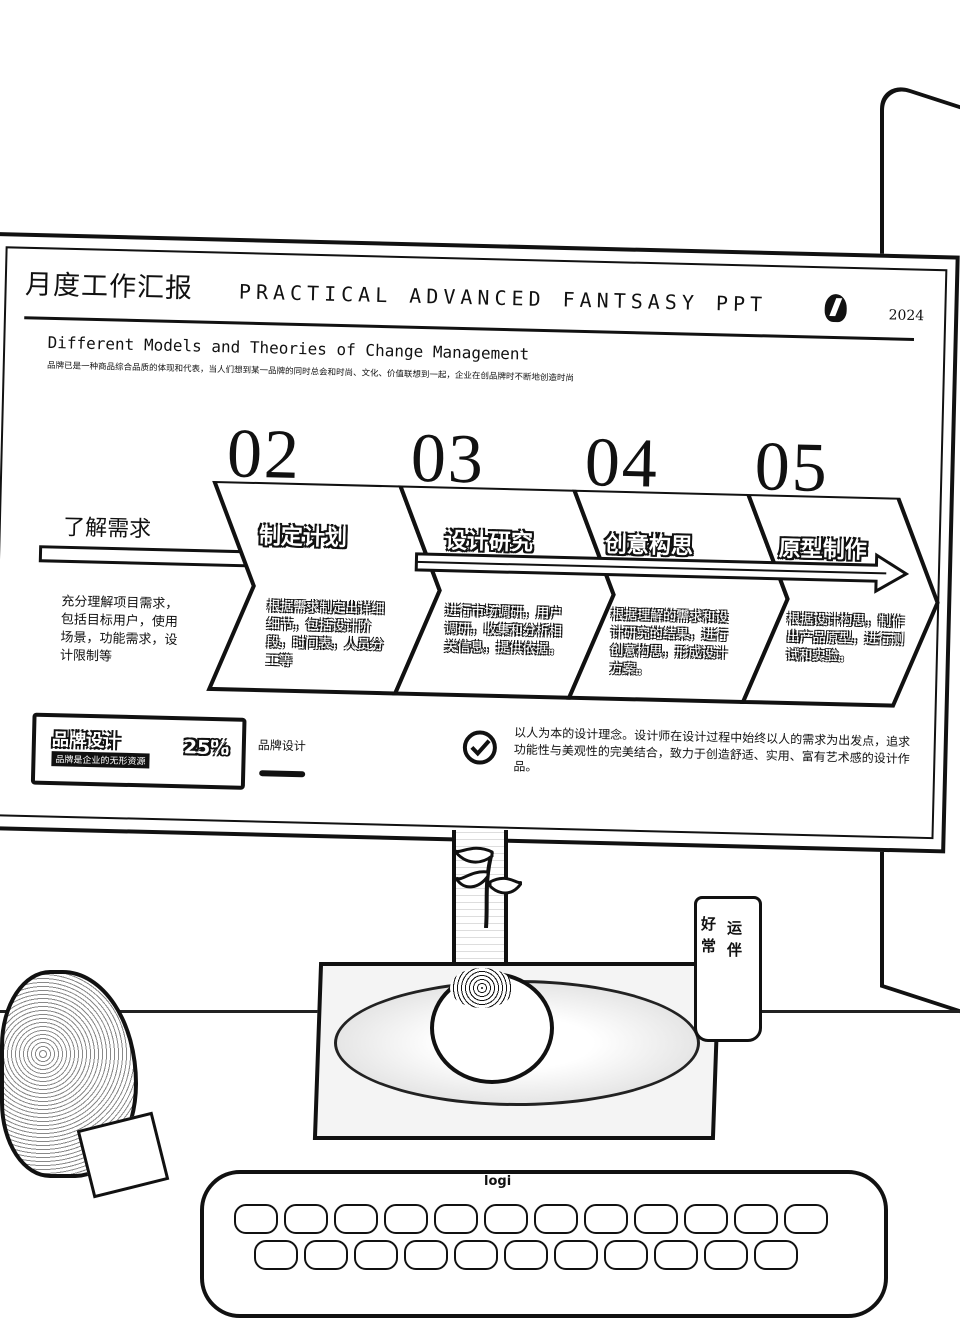 The width and height of the screenshot is (960, 1318). Describe the element at coordinates (498, 1181) in the screenshot. I see `keyboard-brand: logi` at that location.